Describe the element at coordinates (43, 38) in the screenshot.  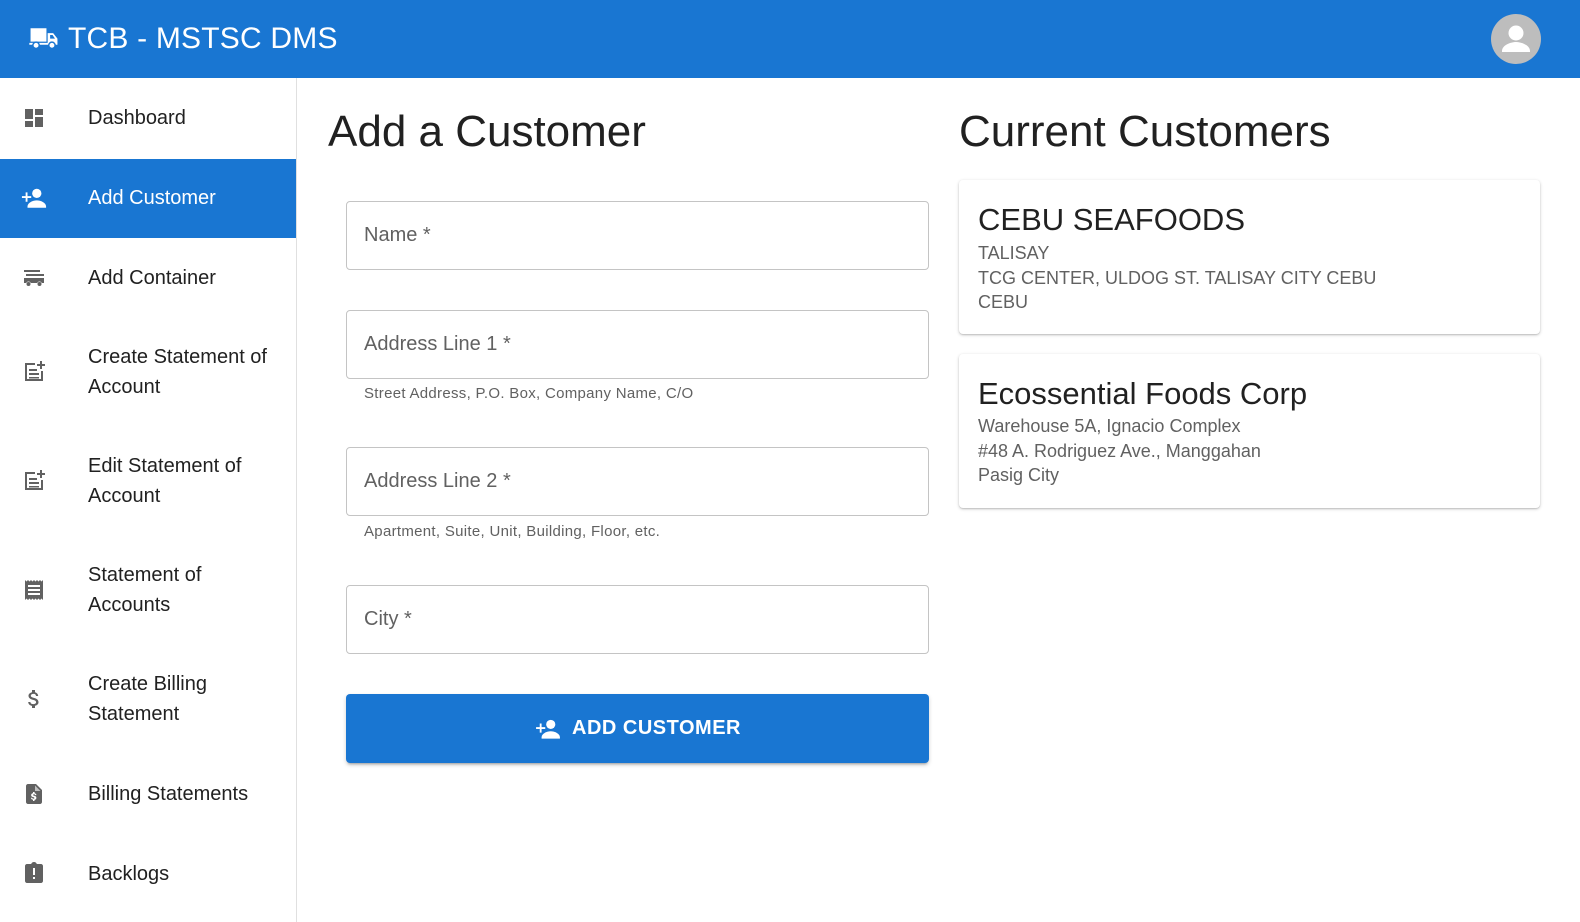
I see `truck-icon` at that location.